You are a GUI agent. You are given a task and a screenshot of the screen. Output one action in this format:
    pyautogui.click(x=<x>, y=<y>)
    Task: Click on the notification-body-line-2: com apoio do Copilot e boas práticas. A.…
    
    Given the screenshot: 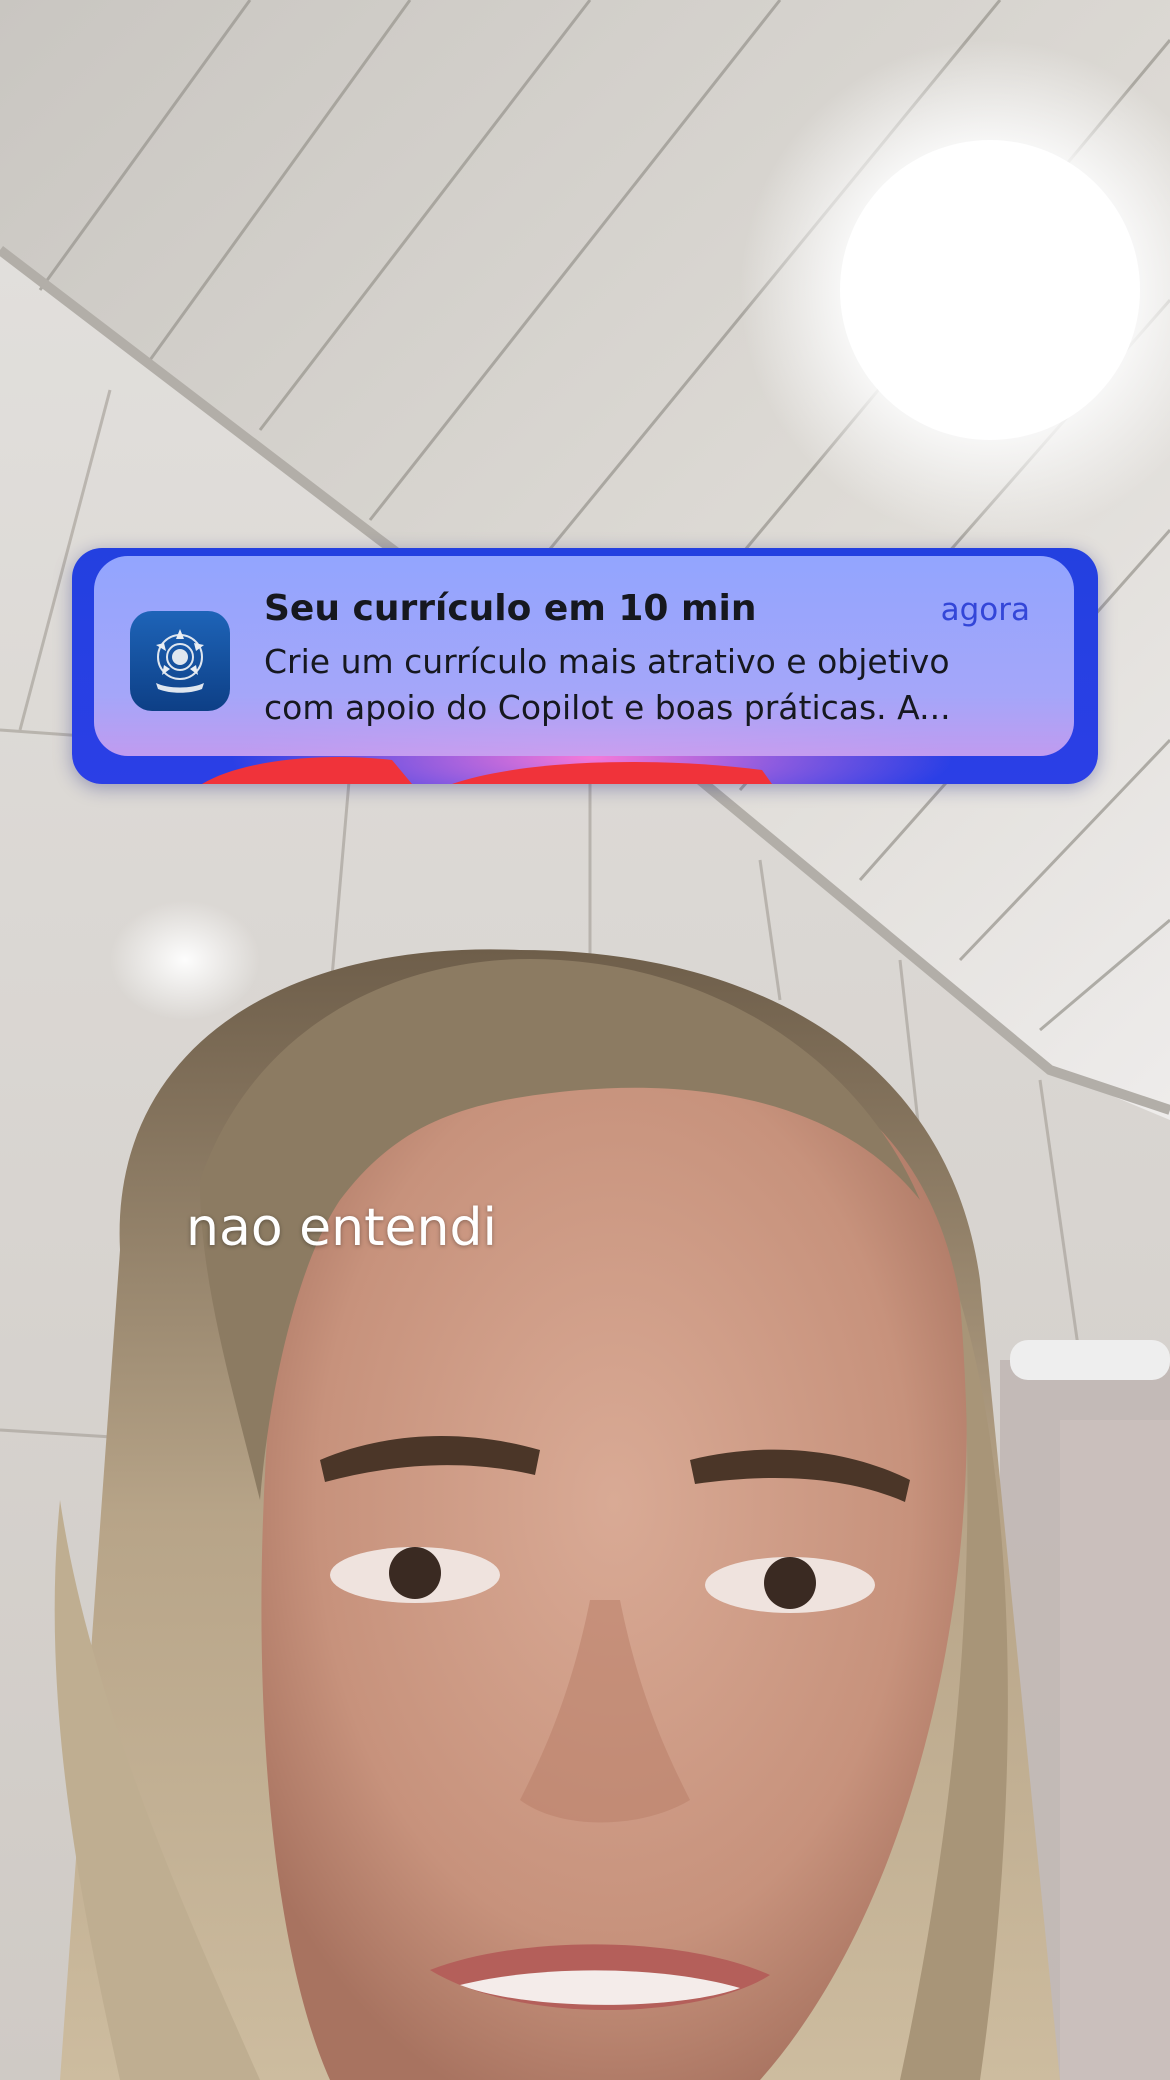 What is the action you would take?
    pyautogui.click(x=607, y=707)
    